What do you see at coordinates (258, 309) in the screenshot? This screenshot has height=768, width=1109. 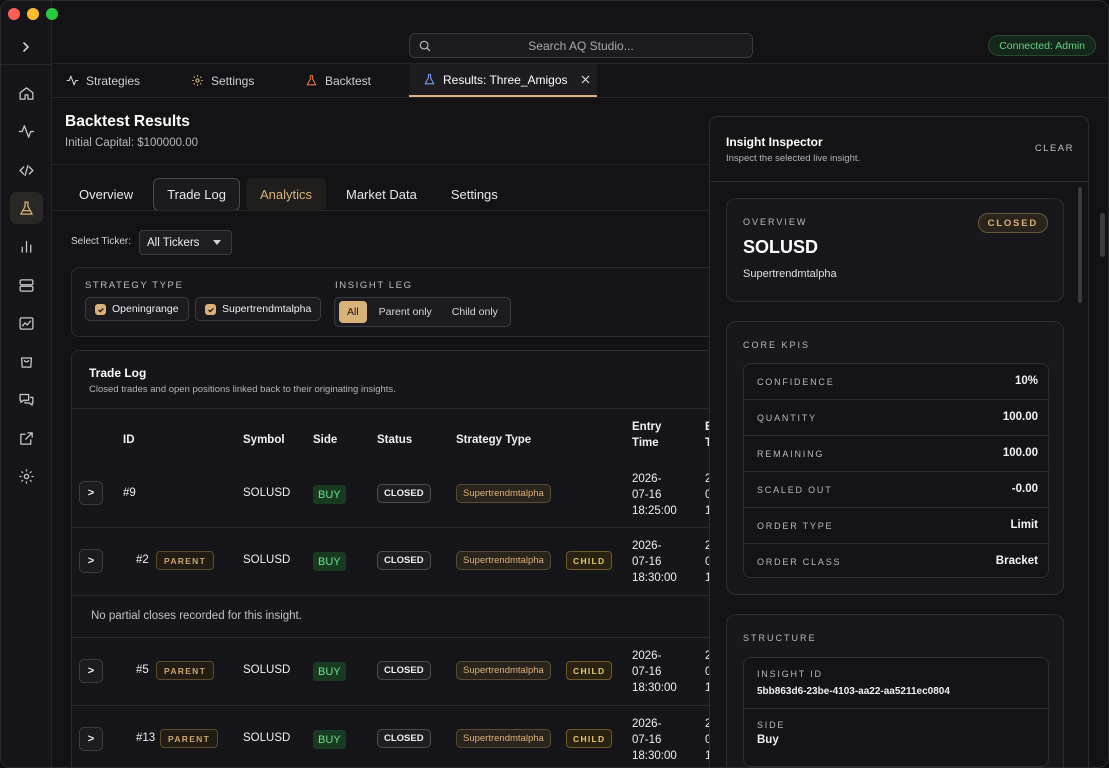 I see `strategy-checkbox-supertrendmtalpha: Supertrendmtalpha` at bounding box center [258, 309].